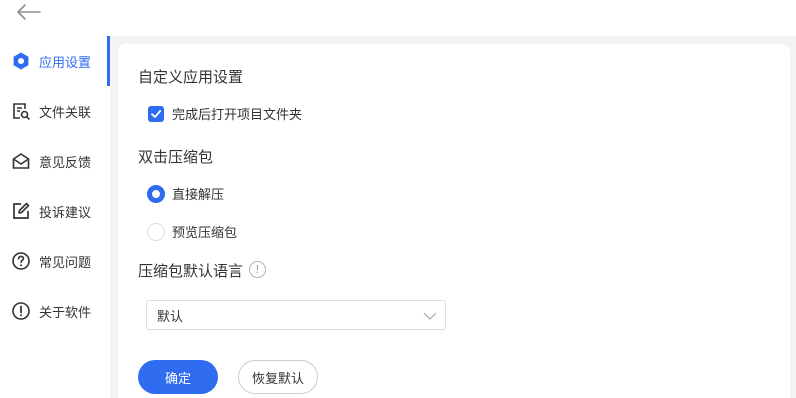 Image resolution: width=796 pixels, height=398 pixels. I want to click on language-select-value: 默认, so click(170, 317).